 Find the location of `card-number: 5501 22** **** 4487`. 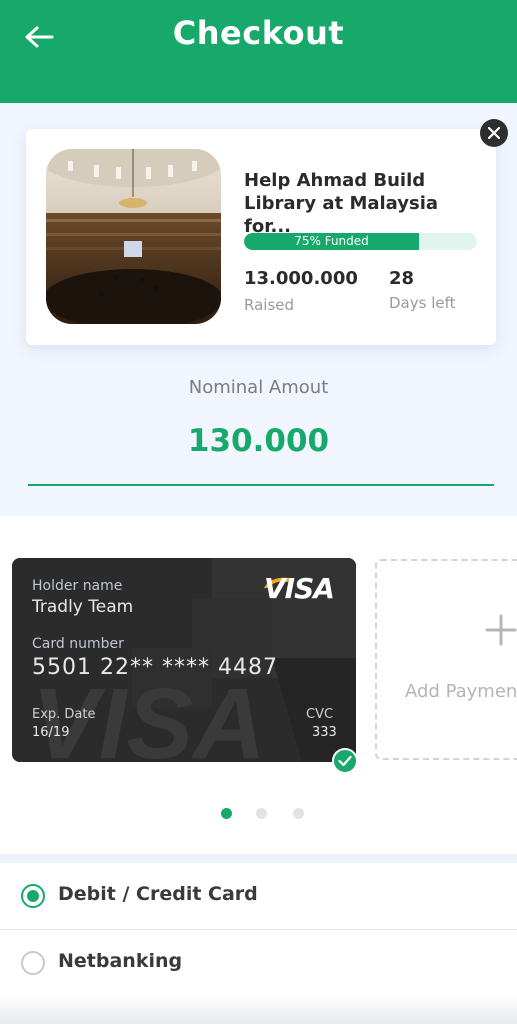

card-number: 5501 22** **** 4487 is located at coordinates (155, 667).